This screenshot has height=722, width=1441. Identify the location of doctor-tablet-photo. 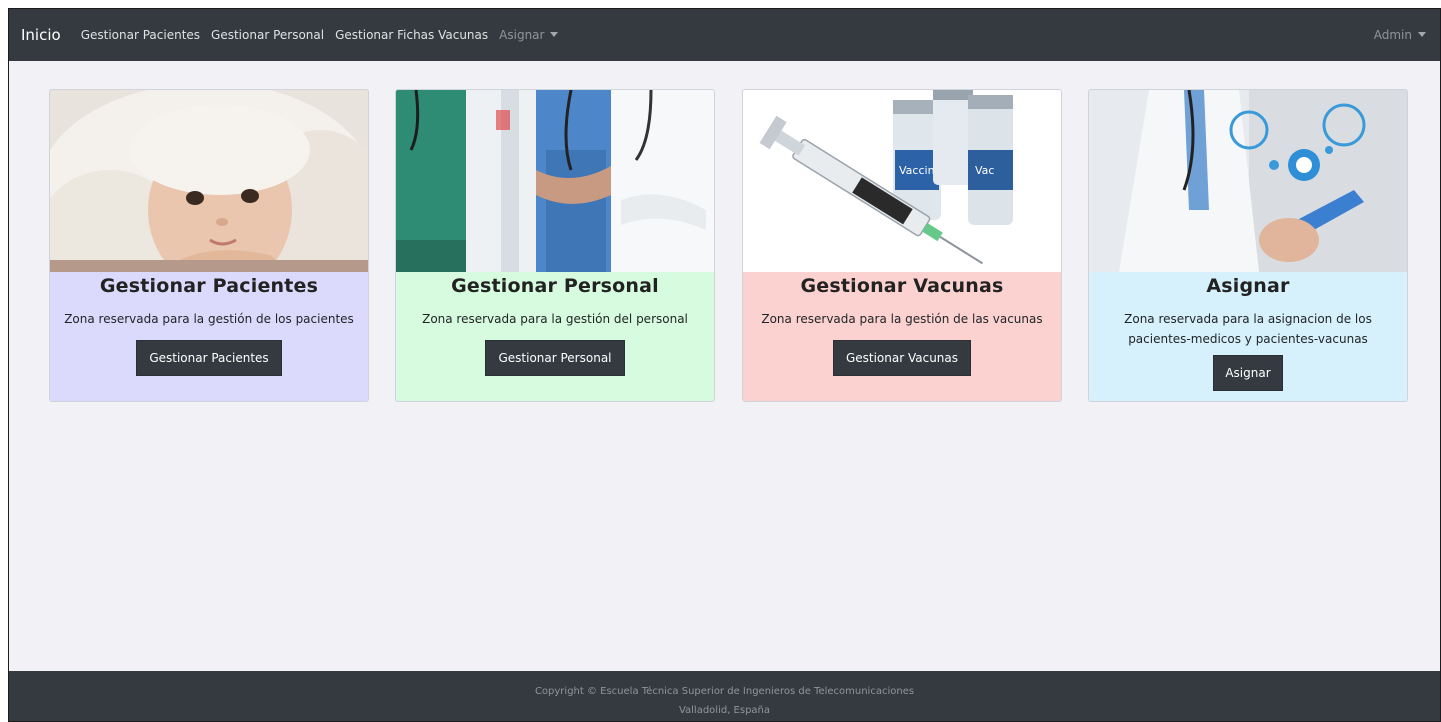
(1248, 181).